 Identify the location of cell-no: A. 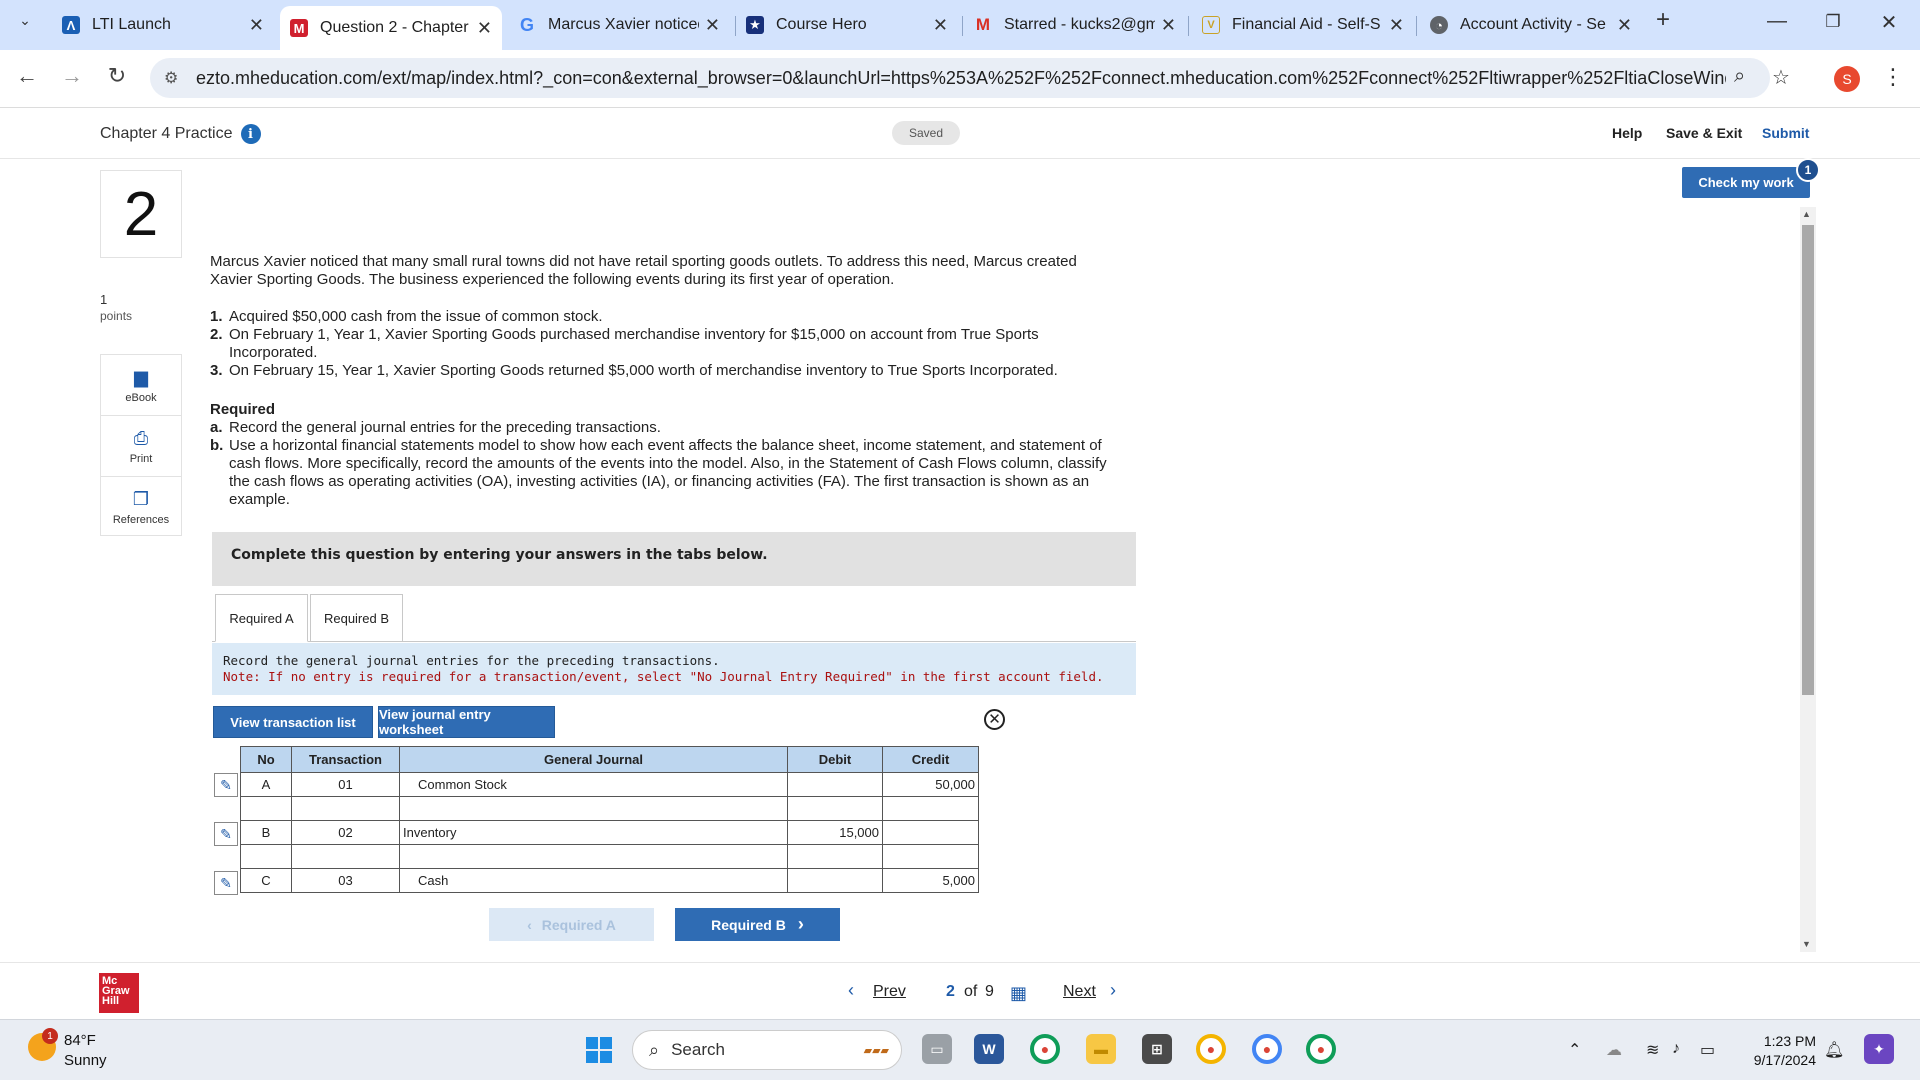
(266, 784).